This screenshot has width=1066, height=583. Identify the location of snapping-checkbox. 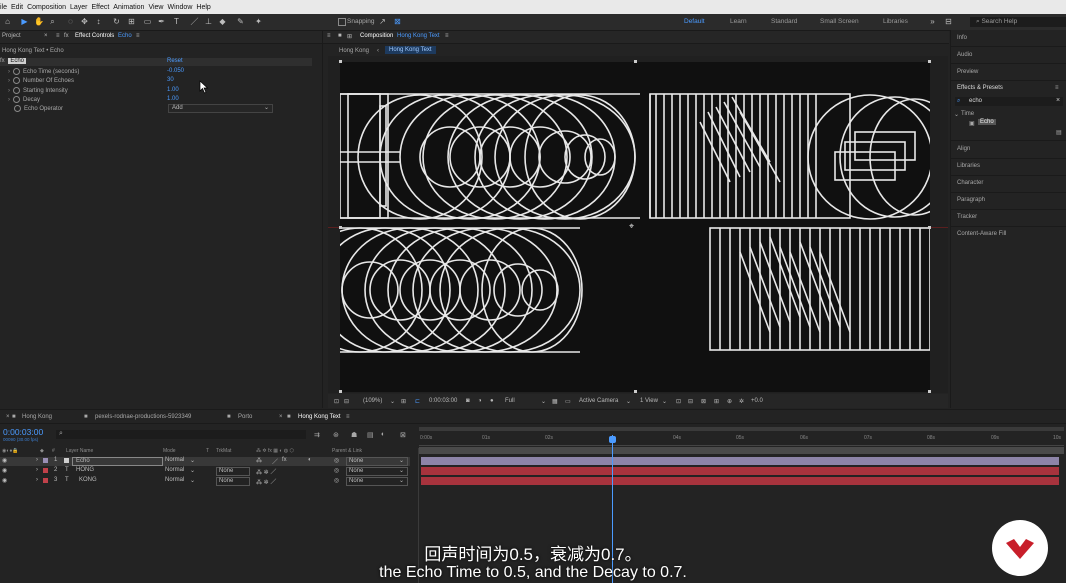
(342, 22).